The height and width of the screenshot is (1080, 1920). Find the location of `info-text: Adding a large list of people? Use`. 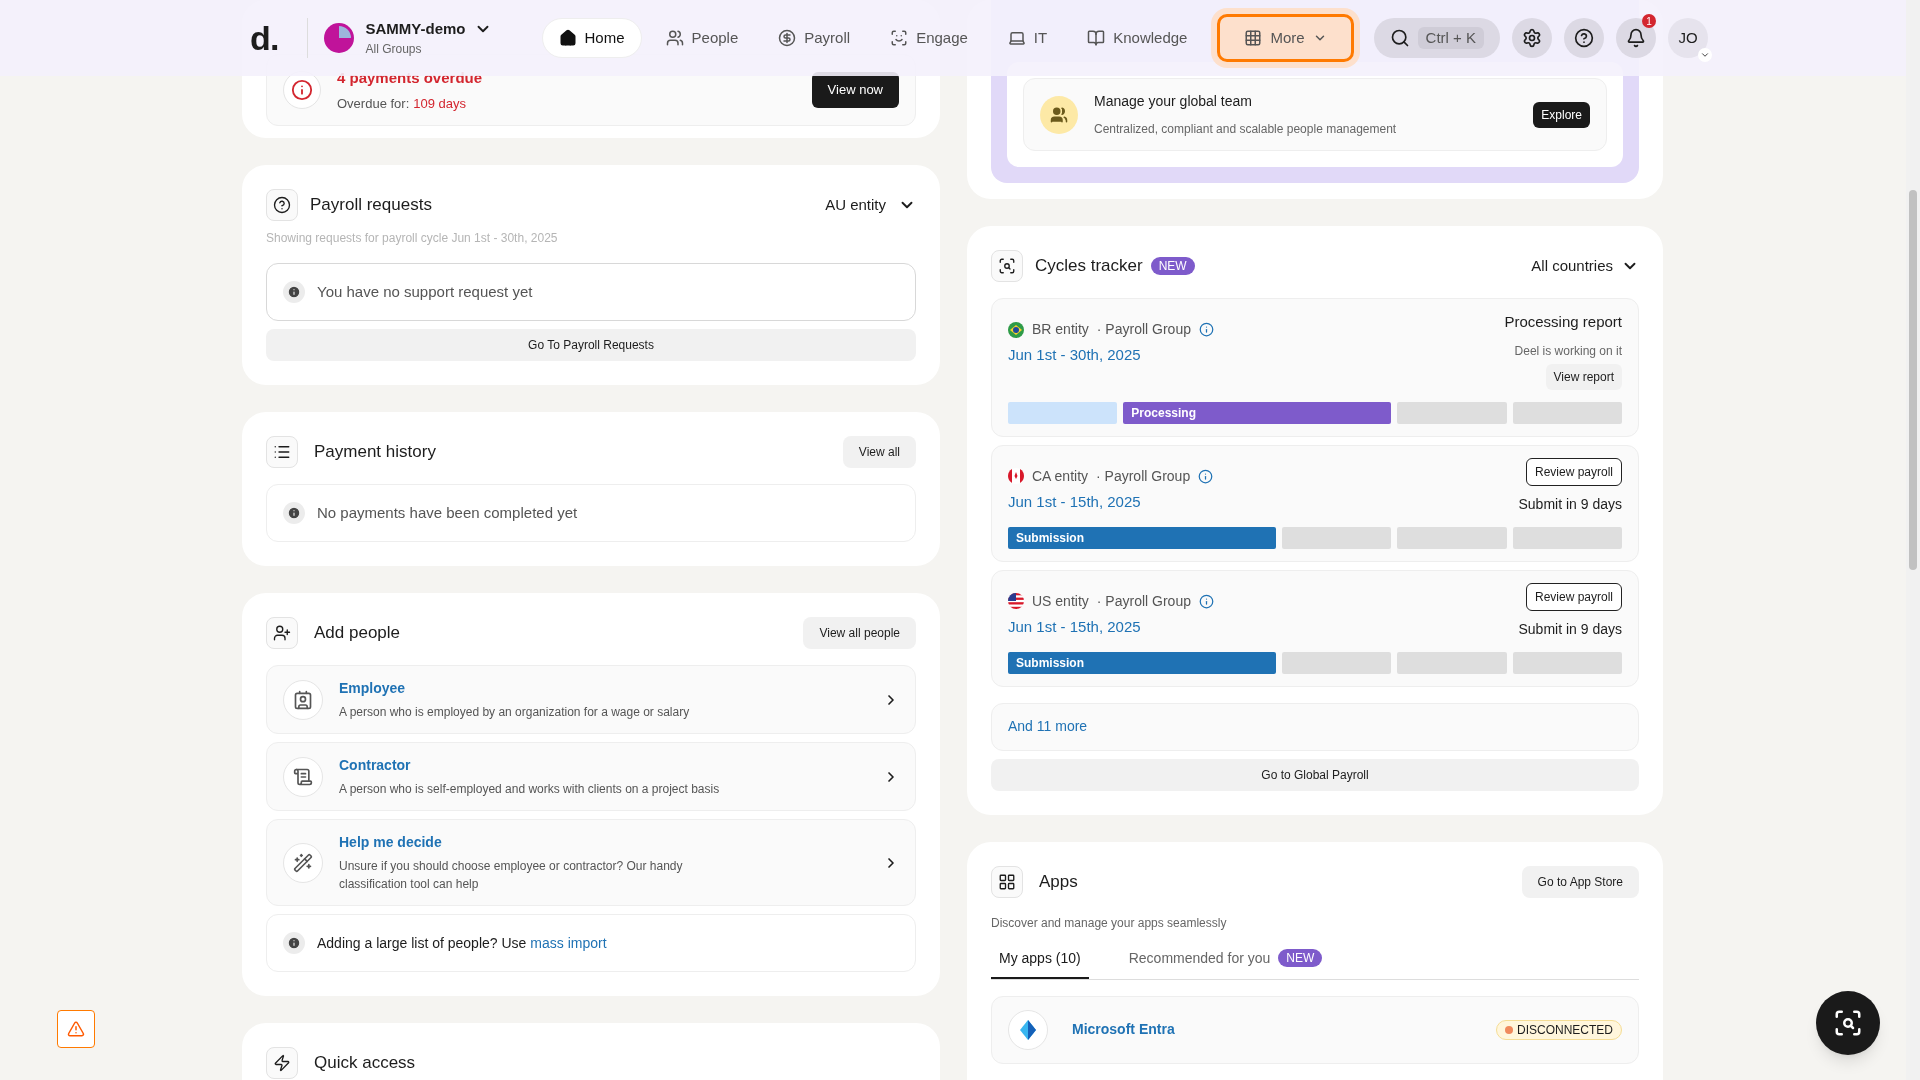

info-text: Adding a large list of people? Use is located at coordinates (422, 943).